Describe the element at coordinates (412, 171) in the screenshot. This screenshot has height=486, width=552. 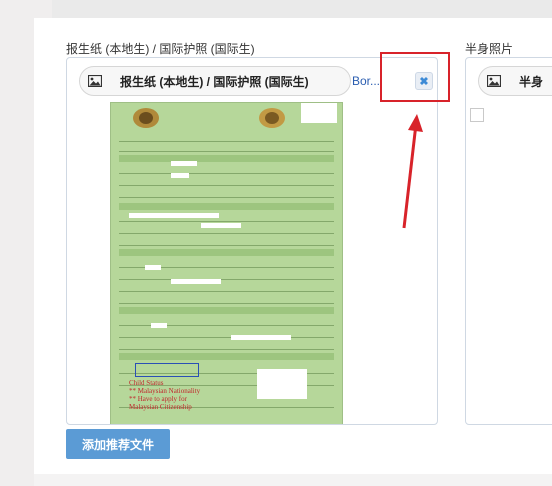
I see `annotation-arrow` at that location.